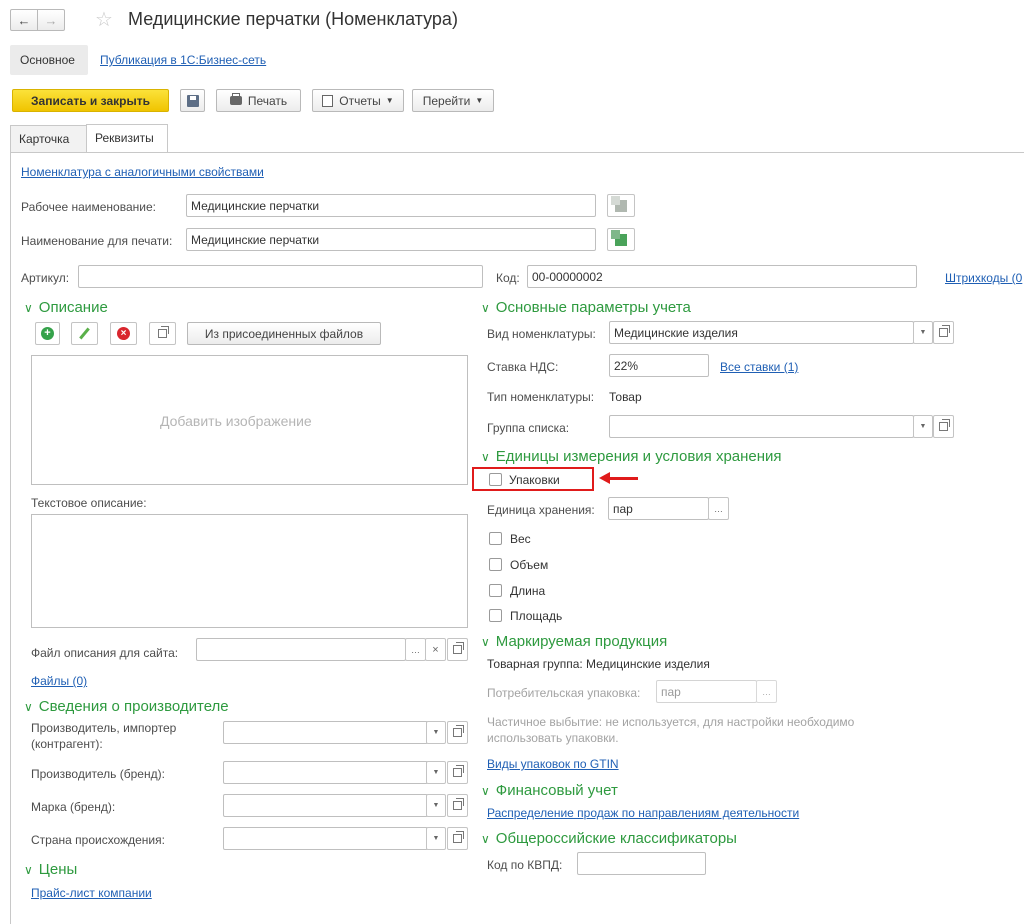 The height and width of the screenshot is (924, 1024). Describe the element at coordinates (621, 205) in the screenshot. I see `copy-name-button` at that location.